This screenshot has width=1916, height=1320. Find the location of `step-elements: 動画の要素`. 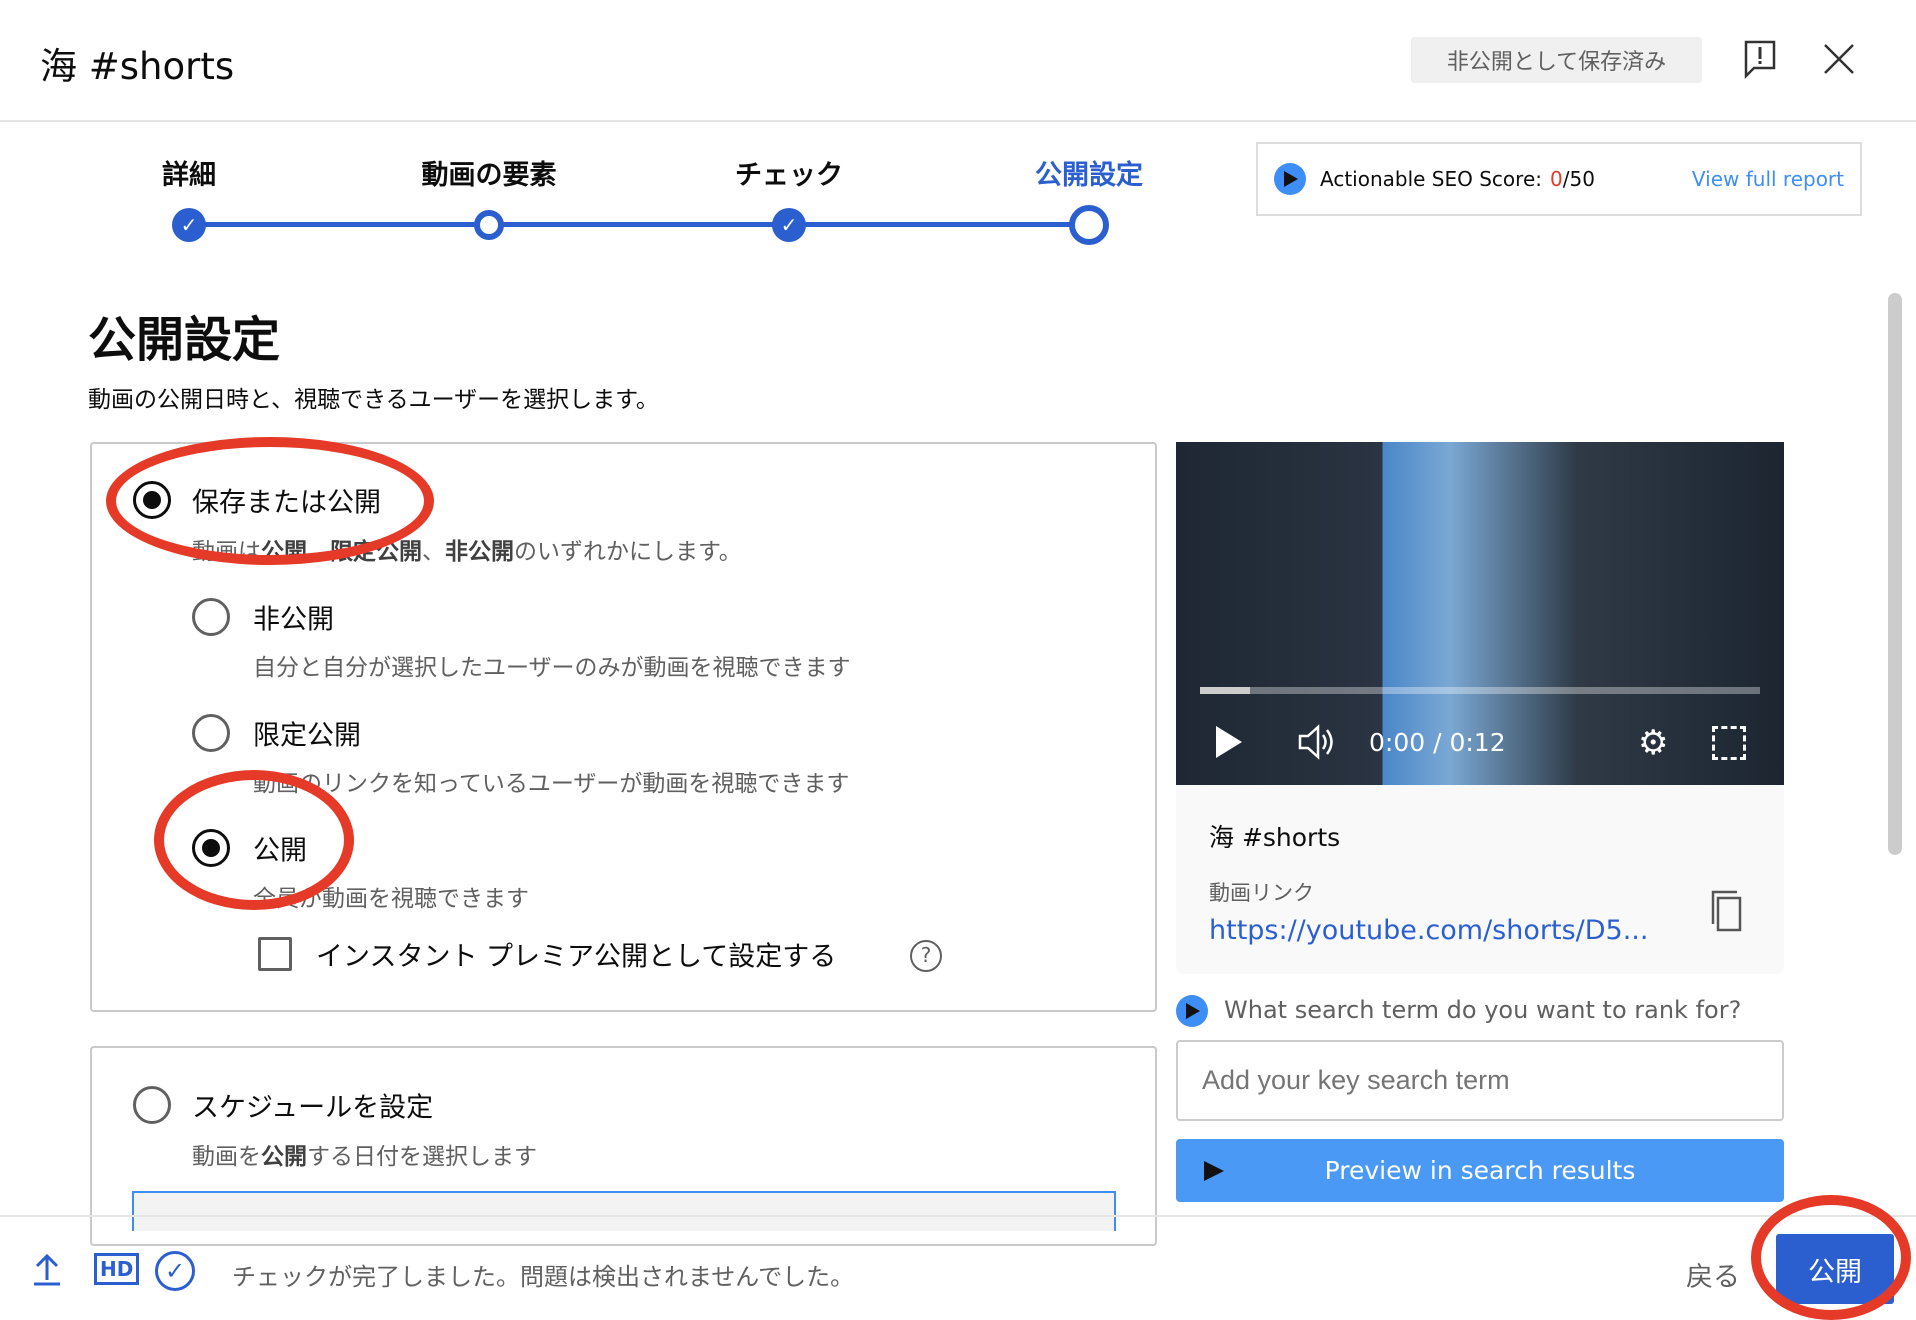

step-elements: 動画の要素 is located at coordinates (489, 172).